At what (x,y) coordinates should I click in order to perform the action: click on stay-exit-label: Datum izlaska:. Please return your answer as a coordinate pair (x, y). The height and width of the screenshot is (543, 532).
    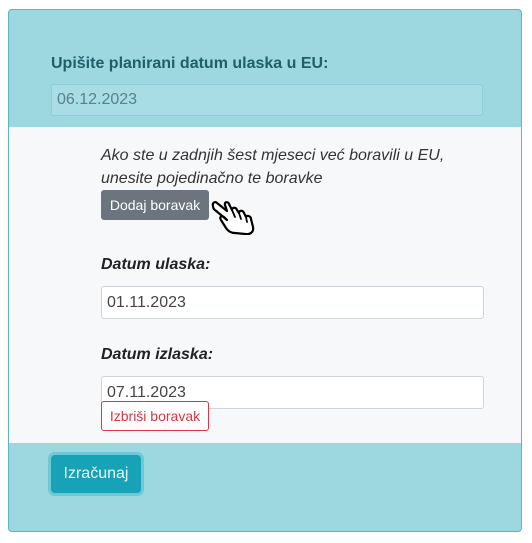
    Looking at the image, I should click on (157, 354).